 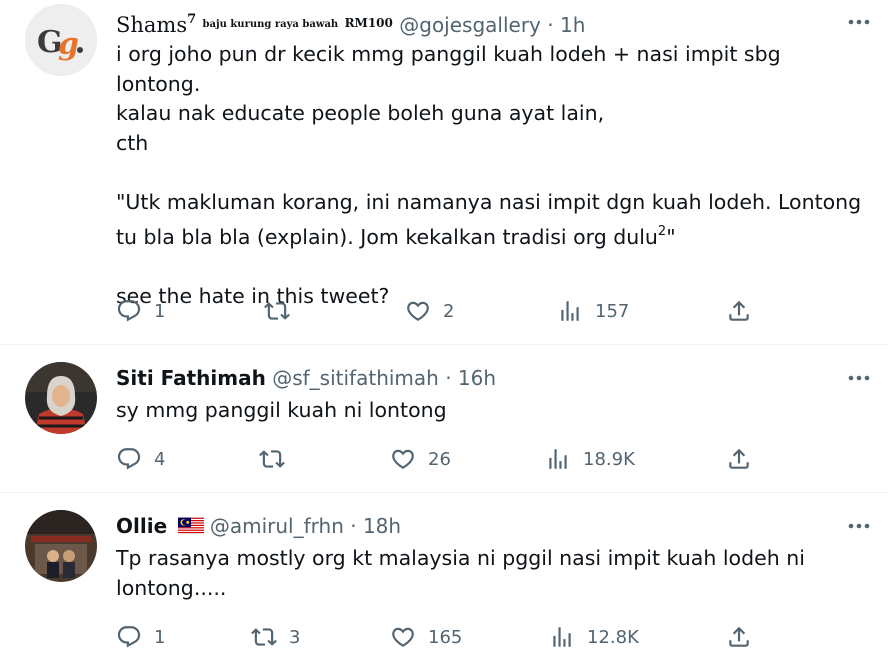 What do you see at coordinates (613, 637) in the screenshot?
I see `views-count: 12.8K` at bounding box center [613, 637].